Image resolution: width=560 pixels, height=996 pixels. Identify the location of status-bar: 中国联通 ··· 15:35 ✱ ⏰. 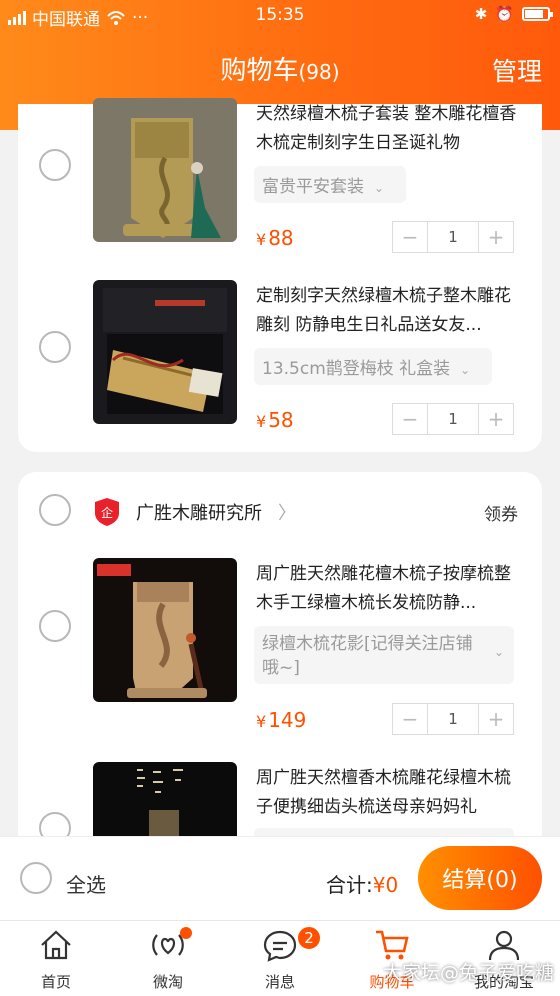
(280, 16).